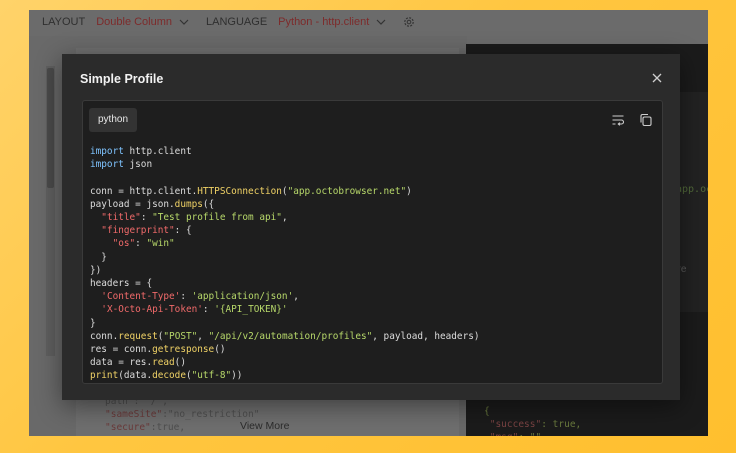 Image resolution: width=736 pixels, height=453 pixels. I want to click on code-line: "sameSite":"no_restriction", so click(182, 414).